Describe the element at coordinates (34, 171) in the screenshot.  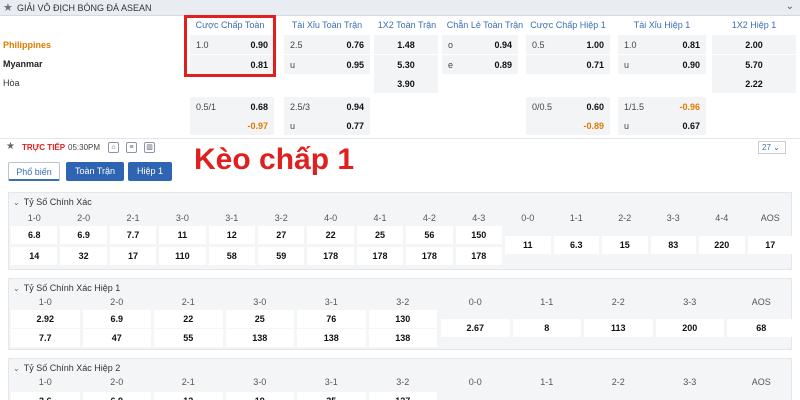
I see `tab-popular: Phổ biến` at that location.